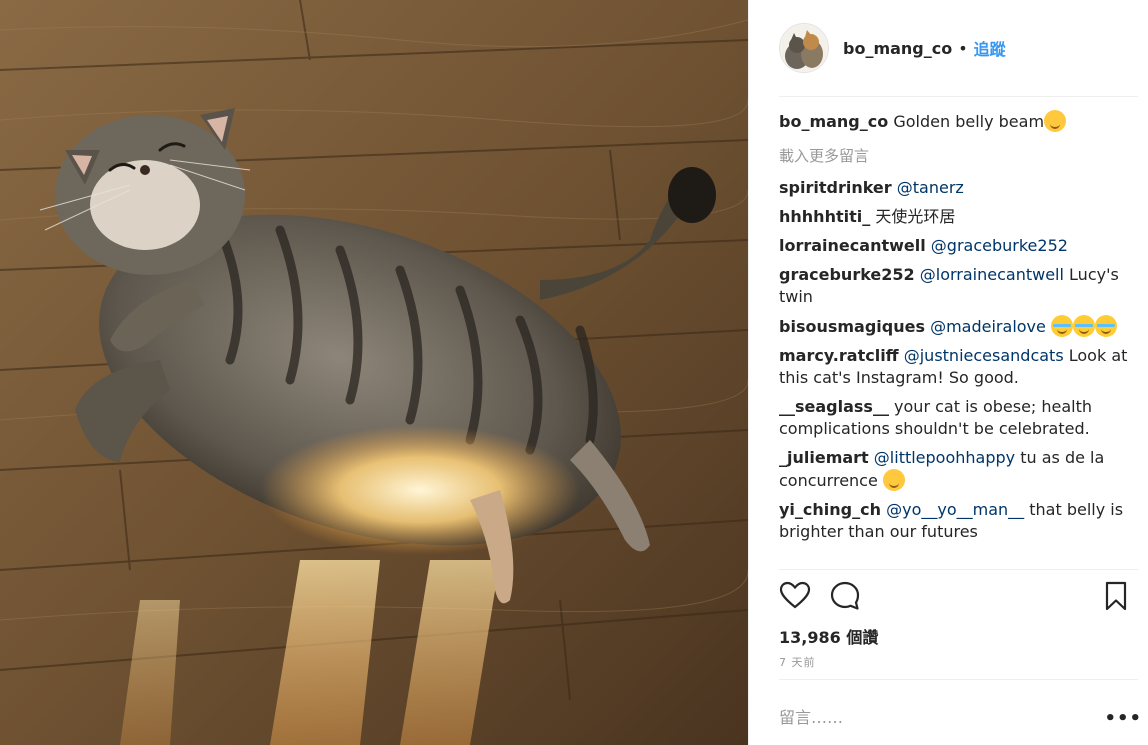 The height and width of the screenshot is (745, 1148). I want to click on more-options-button: •••, so click(1123, 718).